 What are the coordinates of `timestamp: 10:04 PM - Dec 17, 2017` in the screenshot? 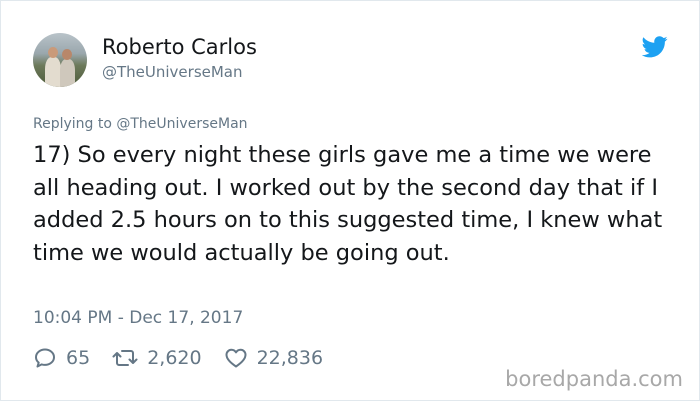 It's located at (138, 318).